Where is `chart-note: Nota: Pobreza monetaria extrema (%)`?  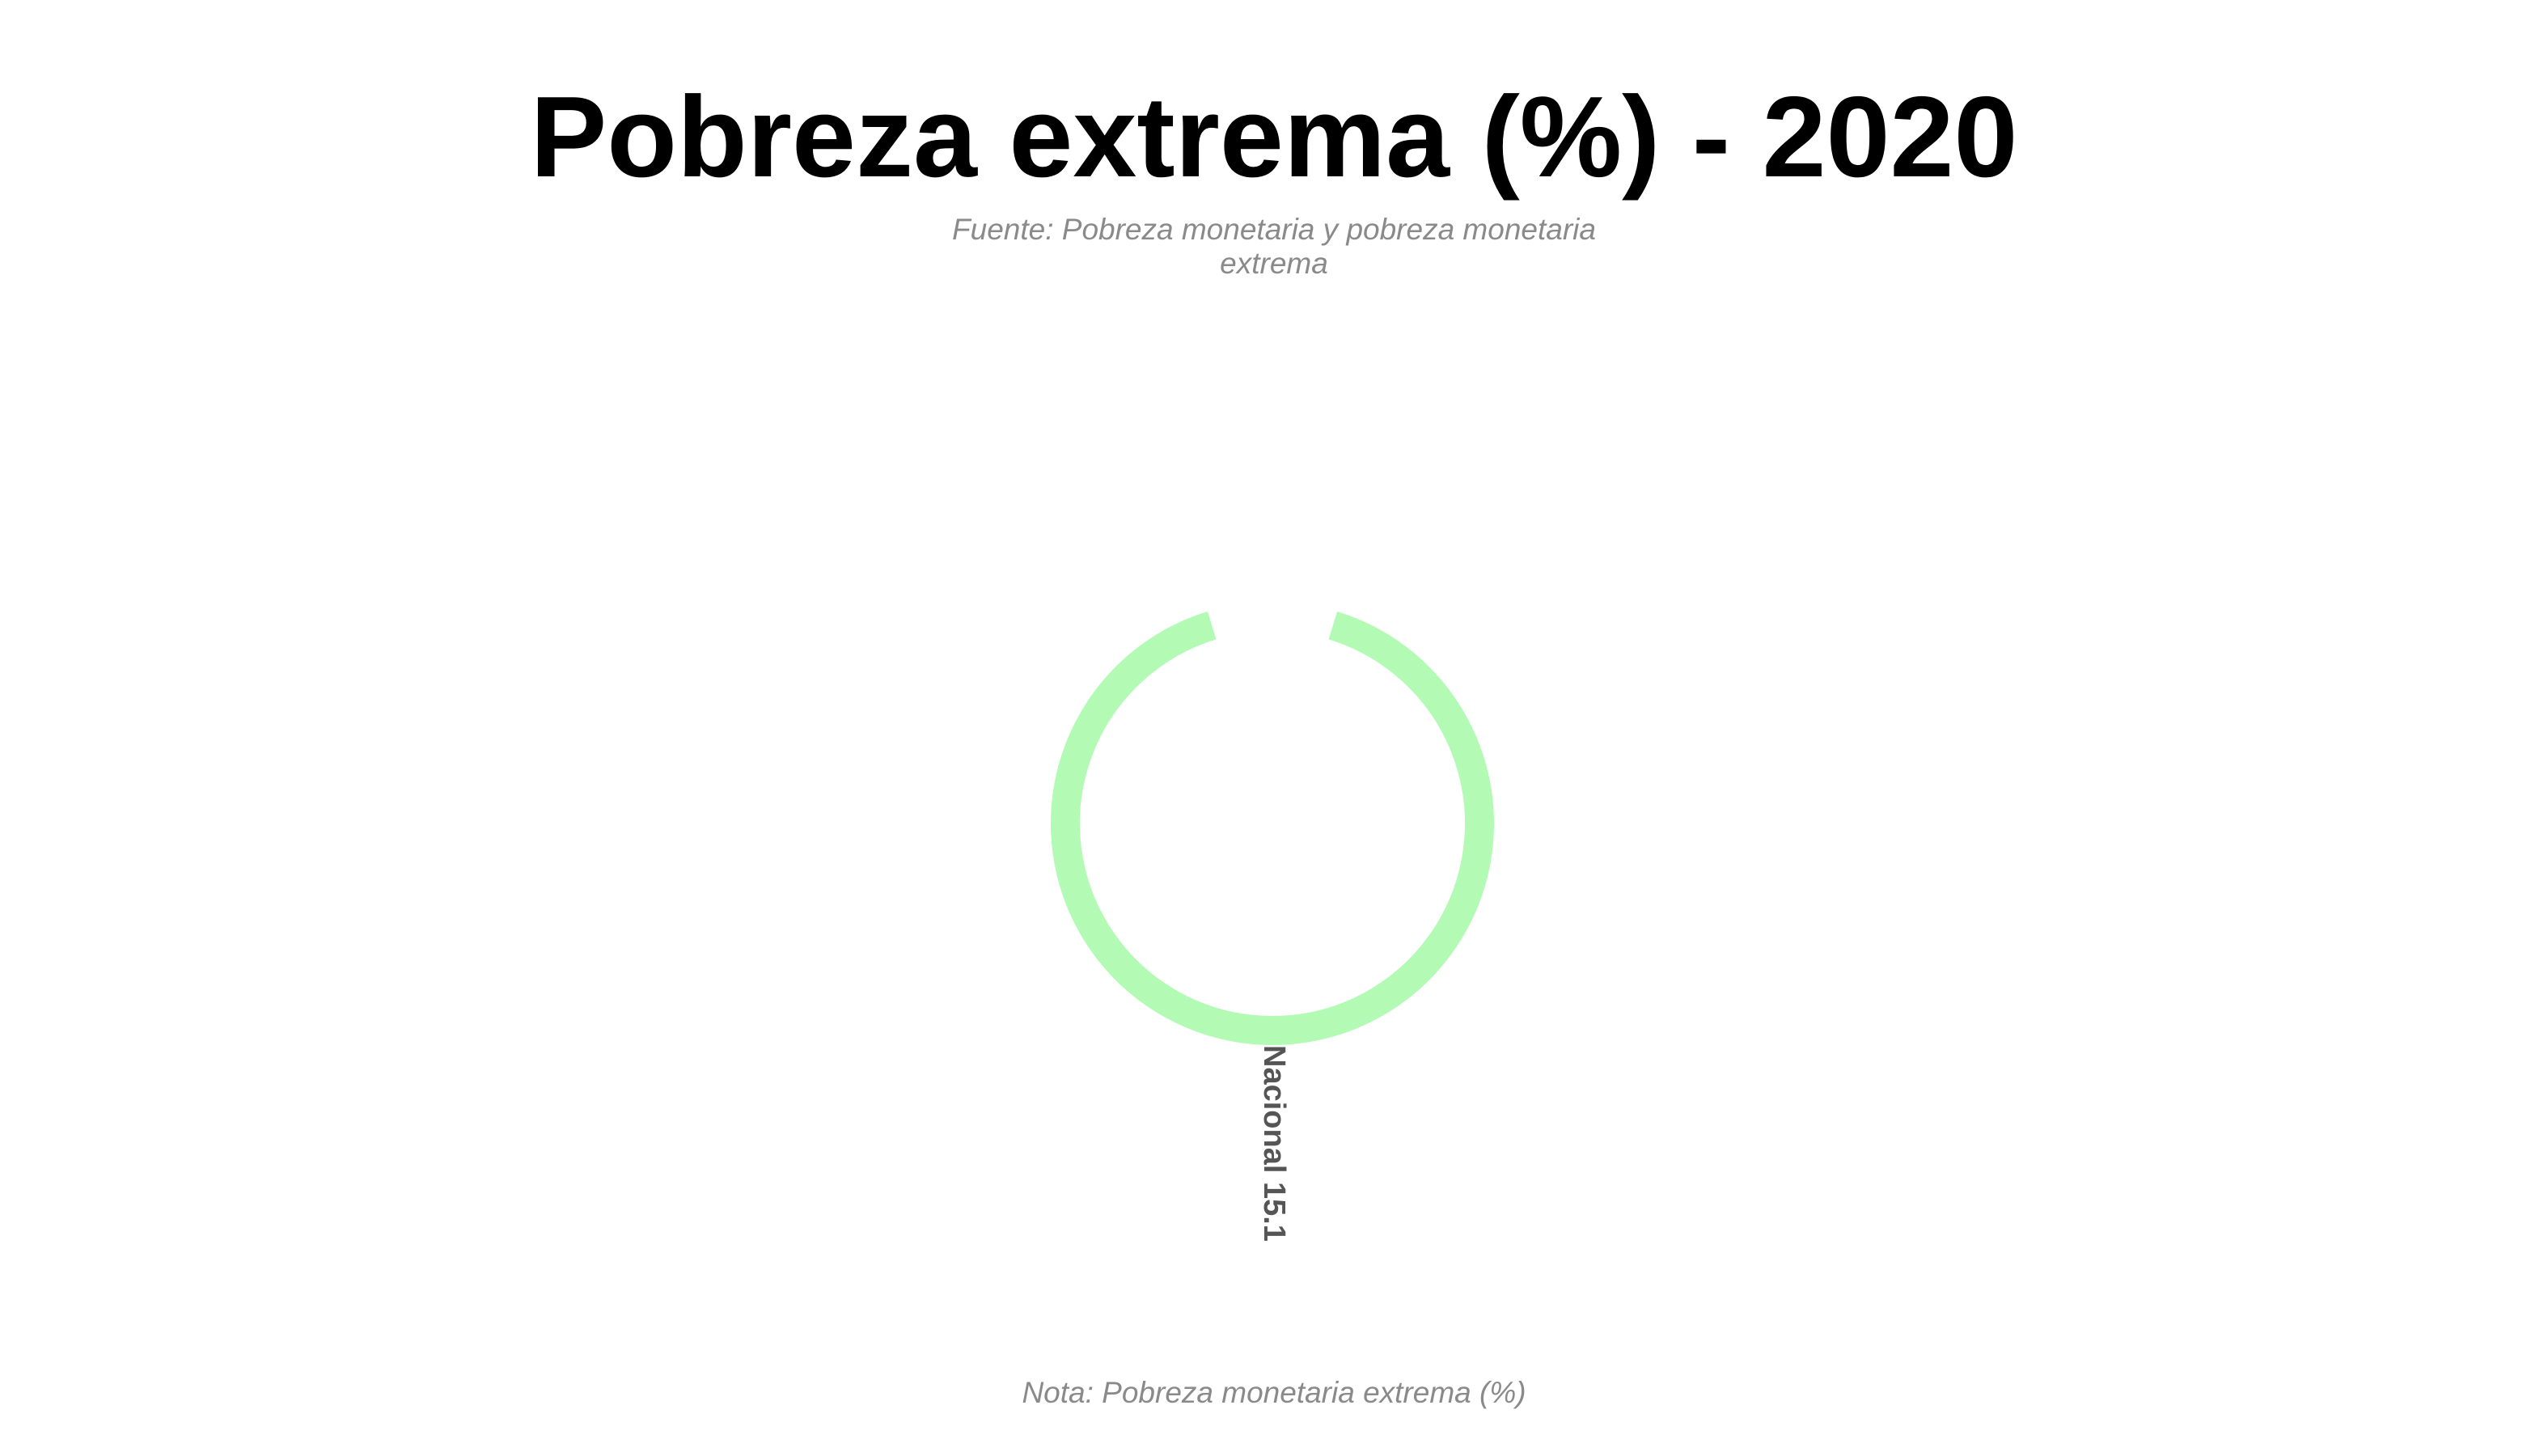
chart-note: Nota: Pobreza monetaria extrema (%) is located at coordinates (1274, 1392).